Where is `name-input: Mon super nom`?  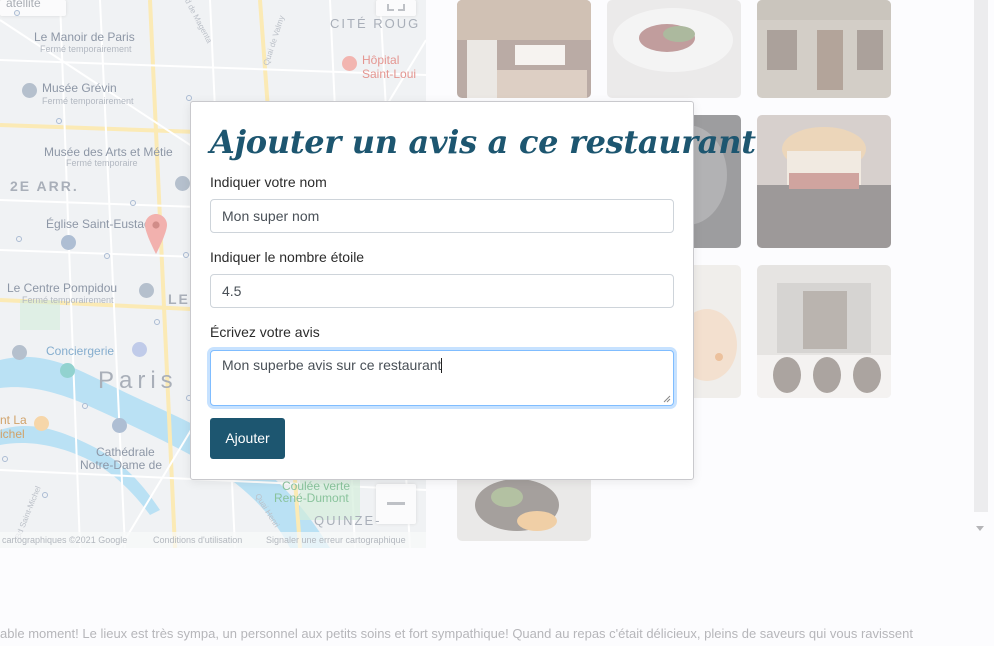 name-input: Mon super nom is located at coordinates (442, 216).